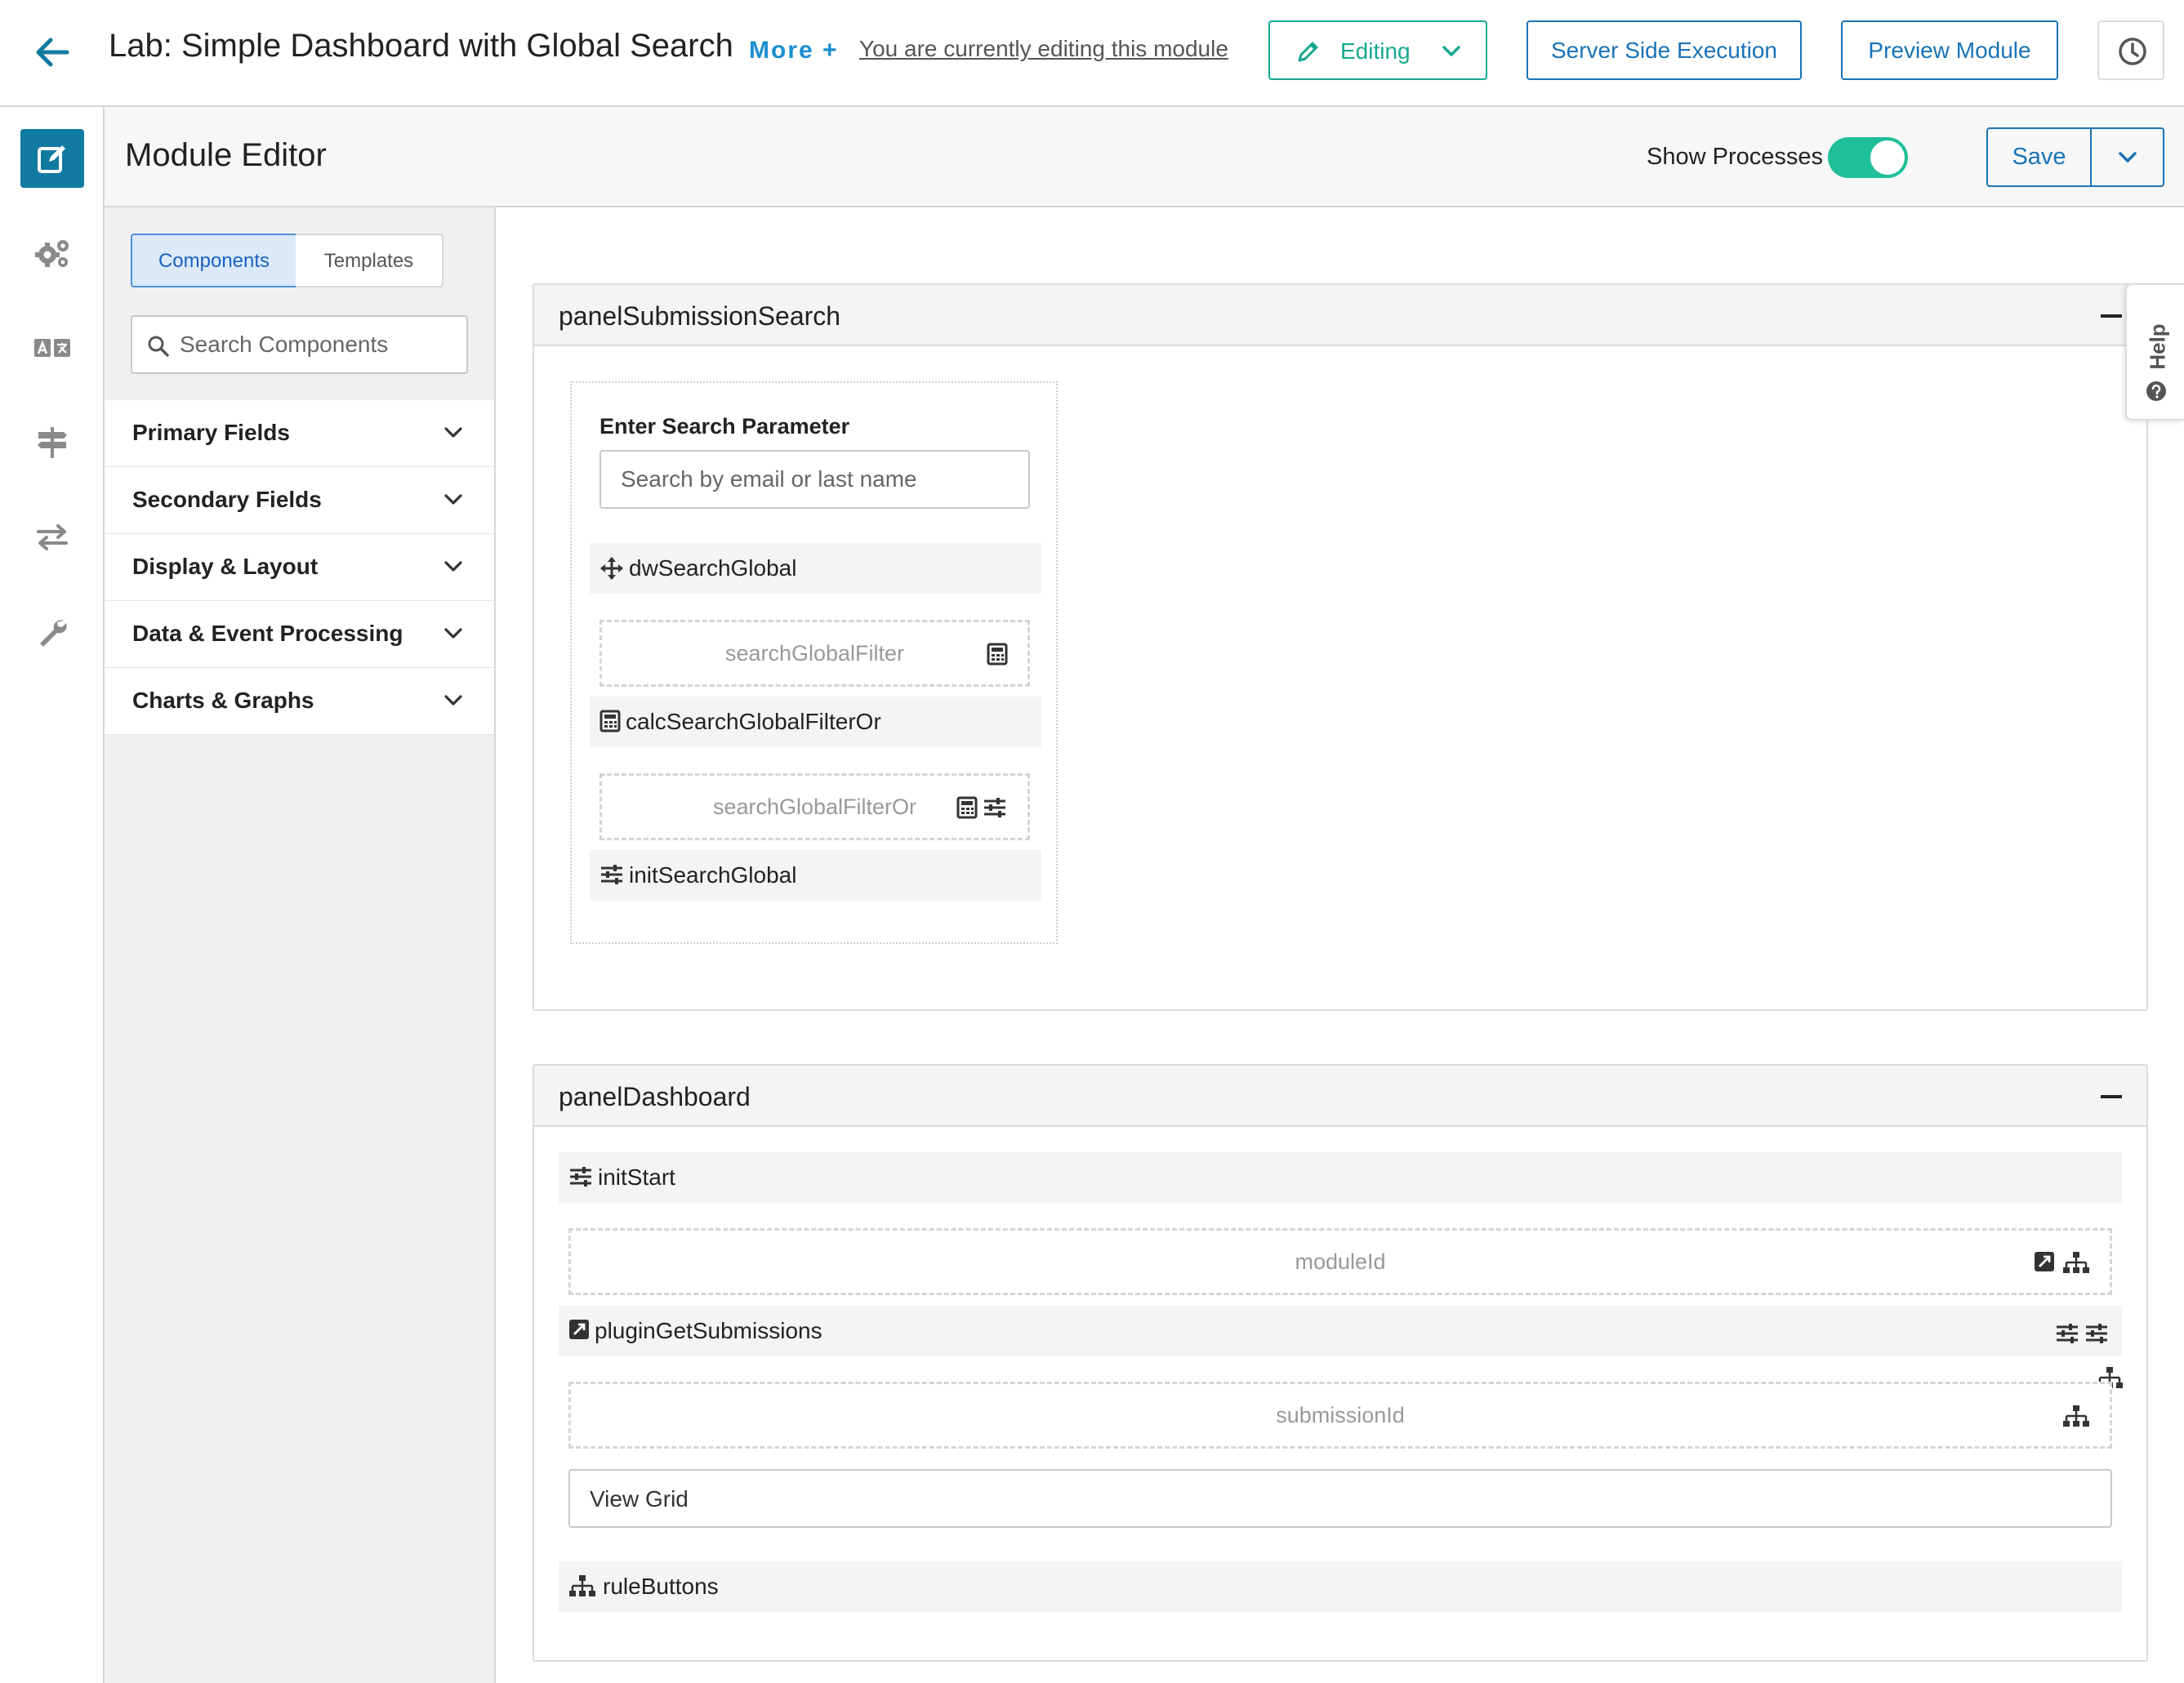 This screenshot has height=1683, width=2184. I want to click on panel-title: panelSubmissionSearch, so click(700, 316).